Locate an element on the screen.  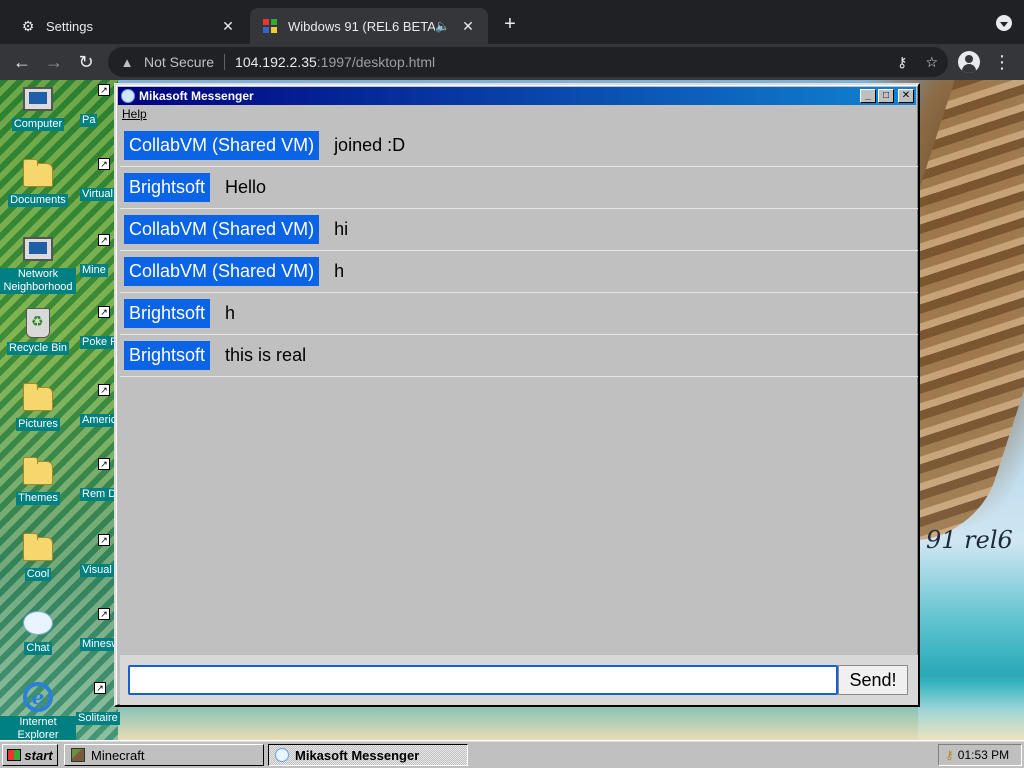
taskbar-item-minecraft: Minecraft is located at coordinates (164, 755).